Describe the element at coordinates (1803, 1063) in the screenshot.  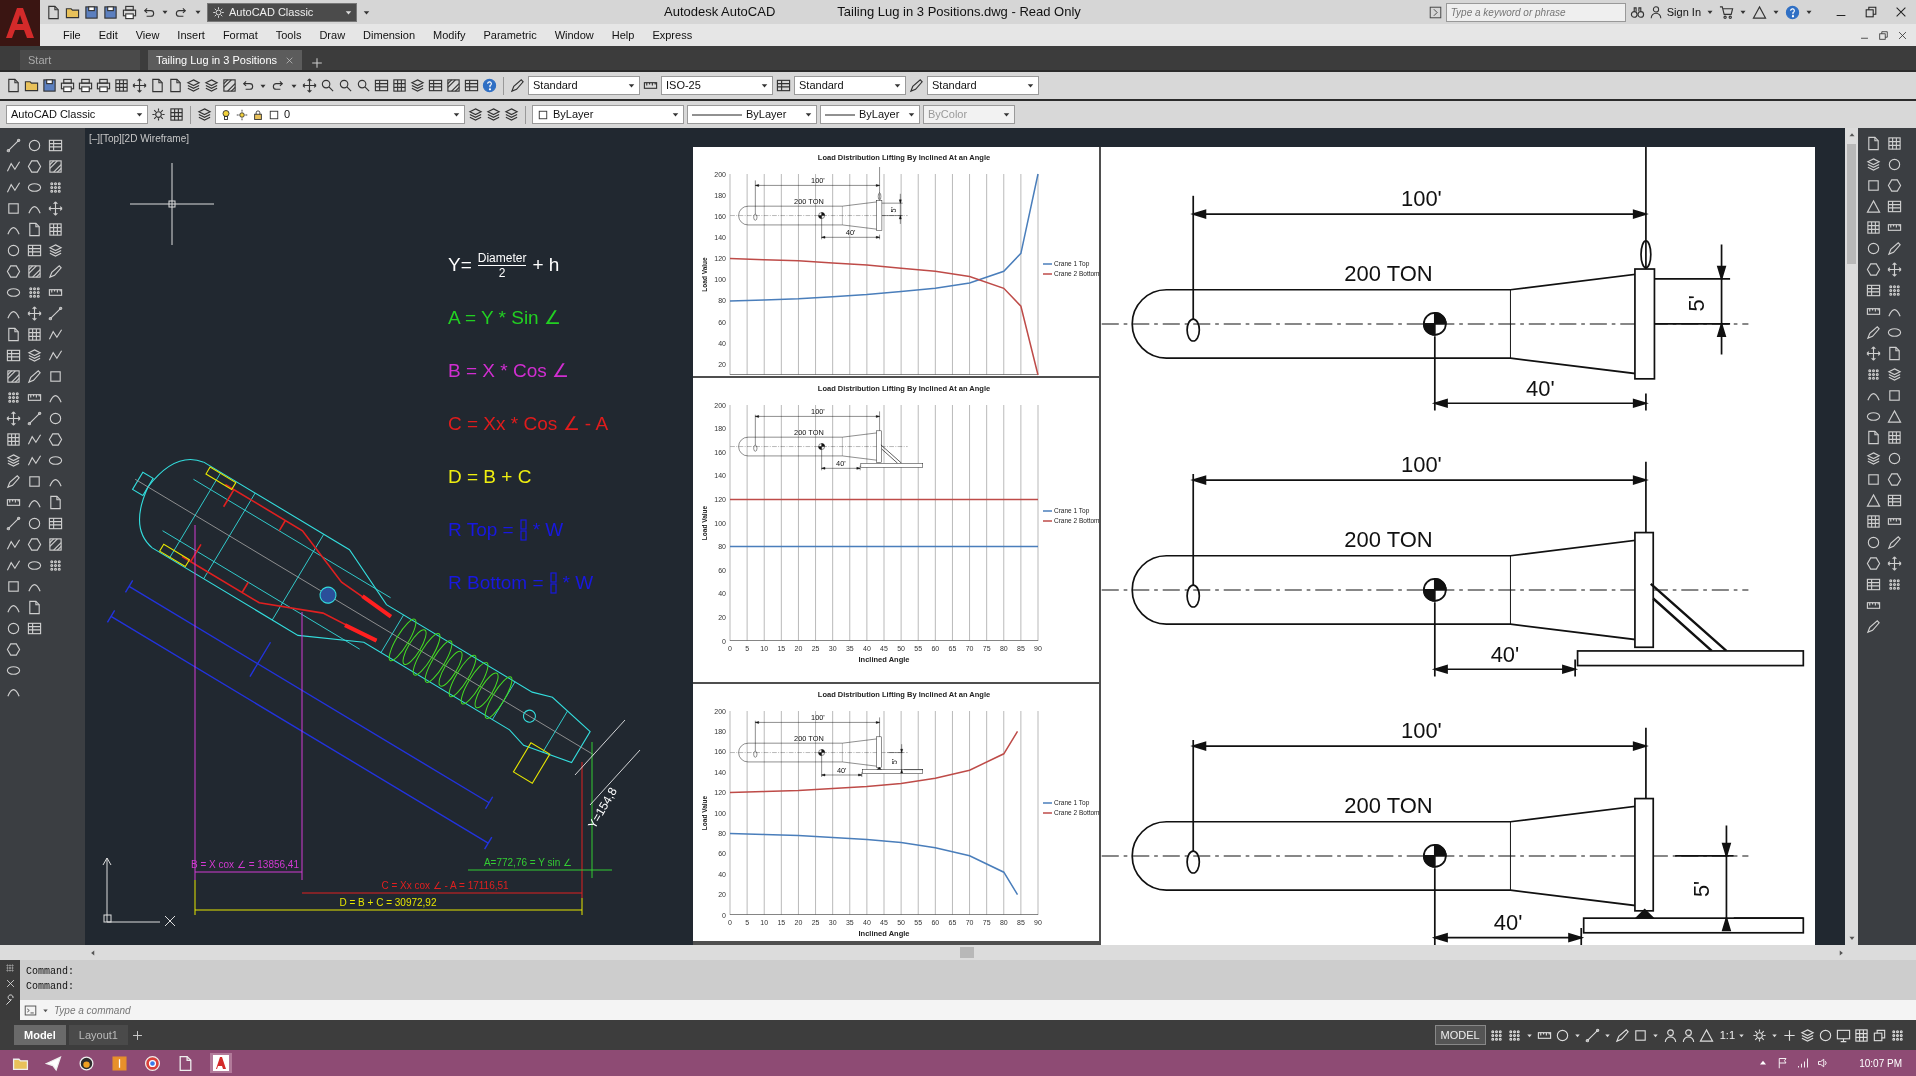
I see `signal-icon` at that location.